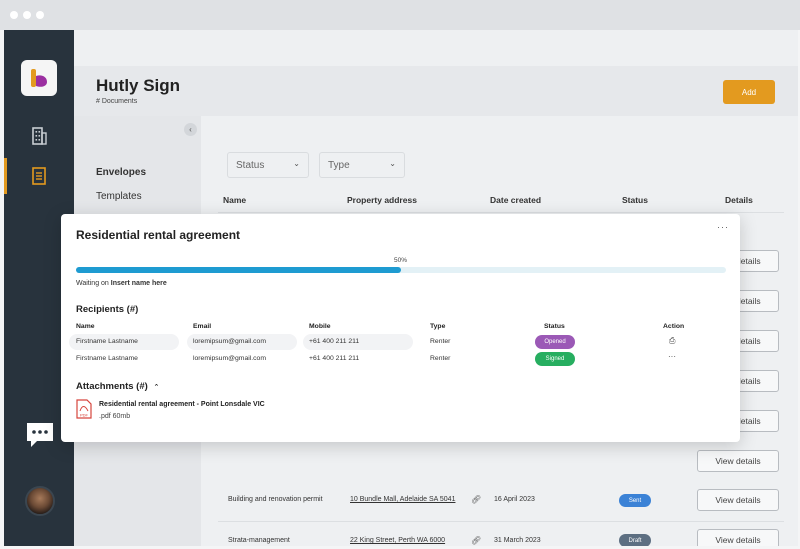  I want to click on browser-title-bar, so click(400, 15).